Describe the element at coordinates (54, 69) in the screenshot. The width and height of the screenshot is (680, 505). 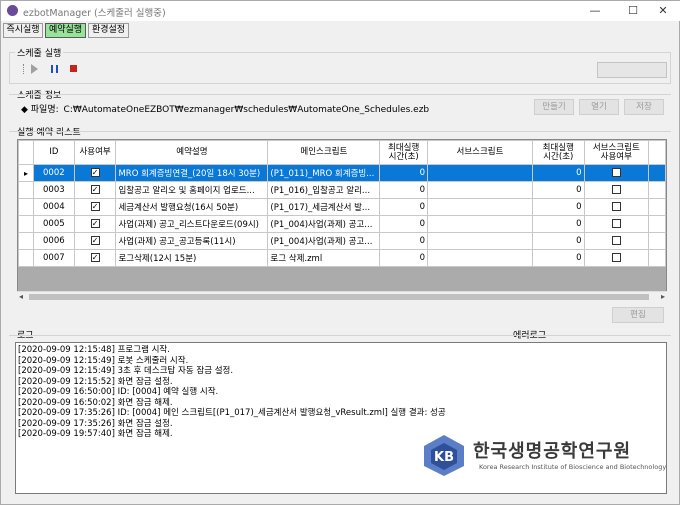
I see `pause-icon` at that location.